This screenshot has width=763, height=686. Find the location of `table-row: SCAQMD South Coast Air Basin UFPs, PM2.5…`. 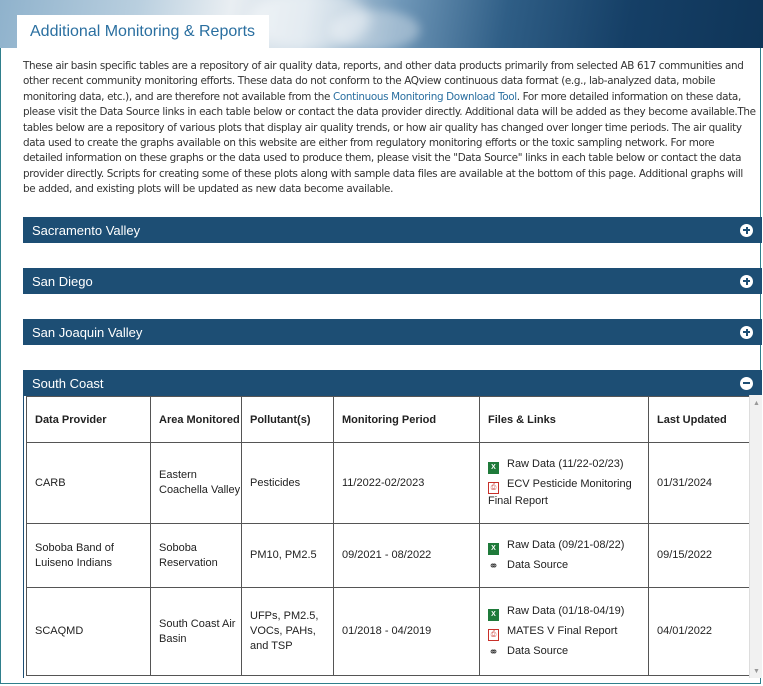

table-row: SCAQMD South Coast Air Basin UFPs, PM2.5… is located at coordinates (391, 631).